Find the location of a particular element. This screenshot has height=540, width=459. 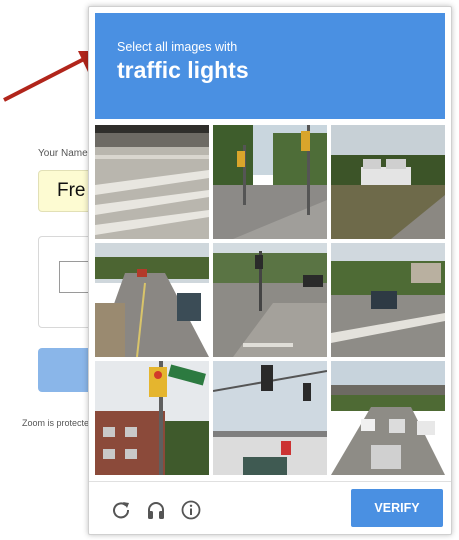

info-icon is located at coordinates (191, 510).